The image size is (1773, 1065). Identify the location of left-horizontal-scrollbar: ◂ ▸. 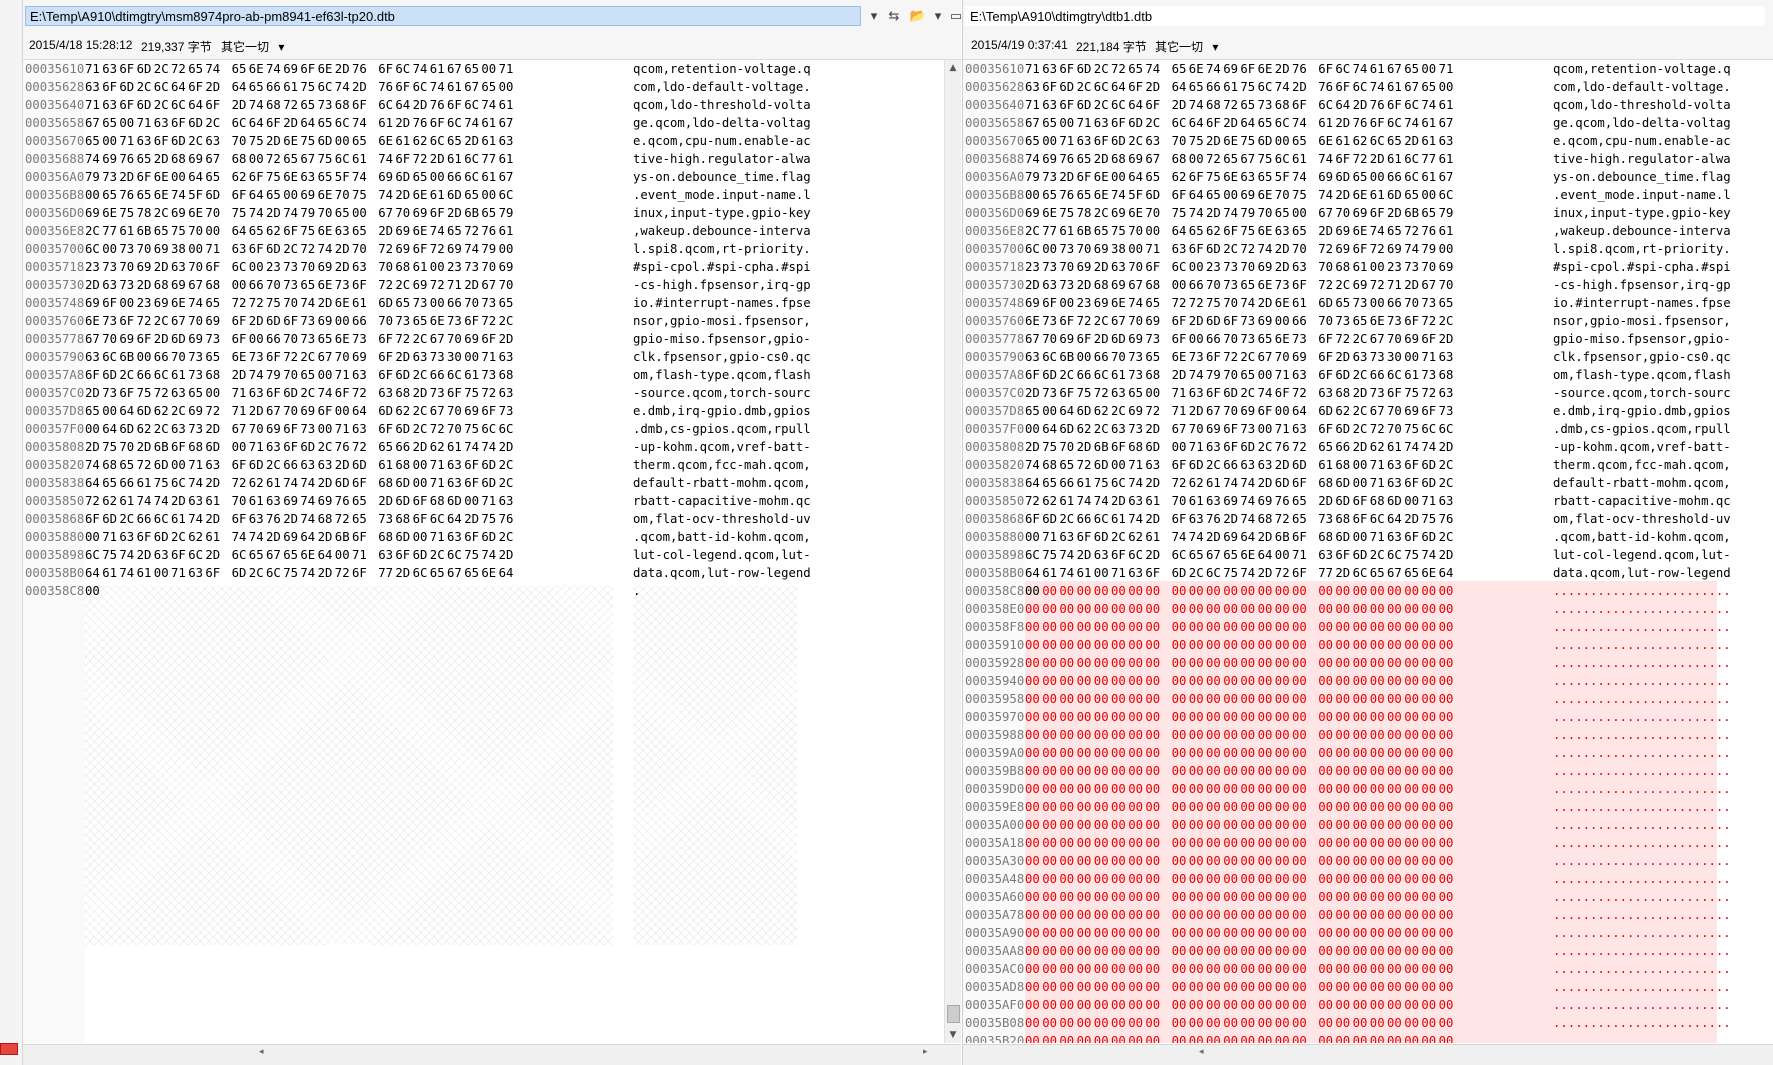
(492, 1054).